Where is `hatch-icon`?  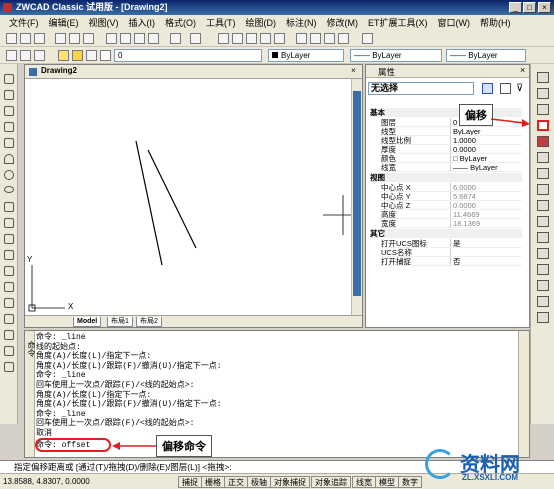 hatch-icon is located at coordinates (9, 287).